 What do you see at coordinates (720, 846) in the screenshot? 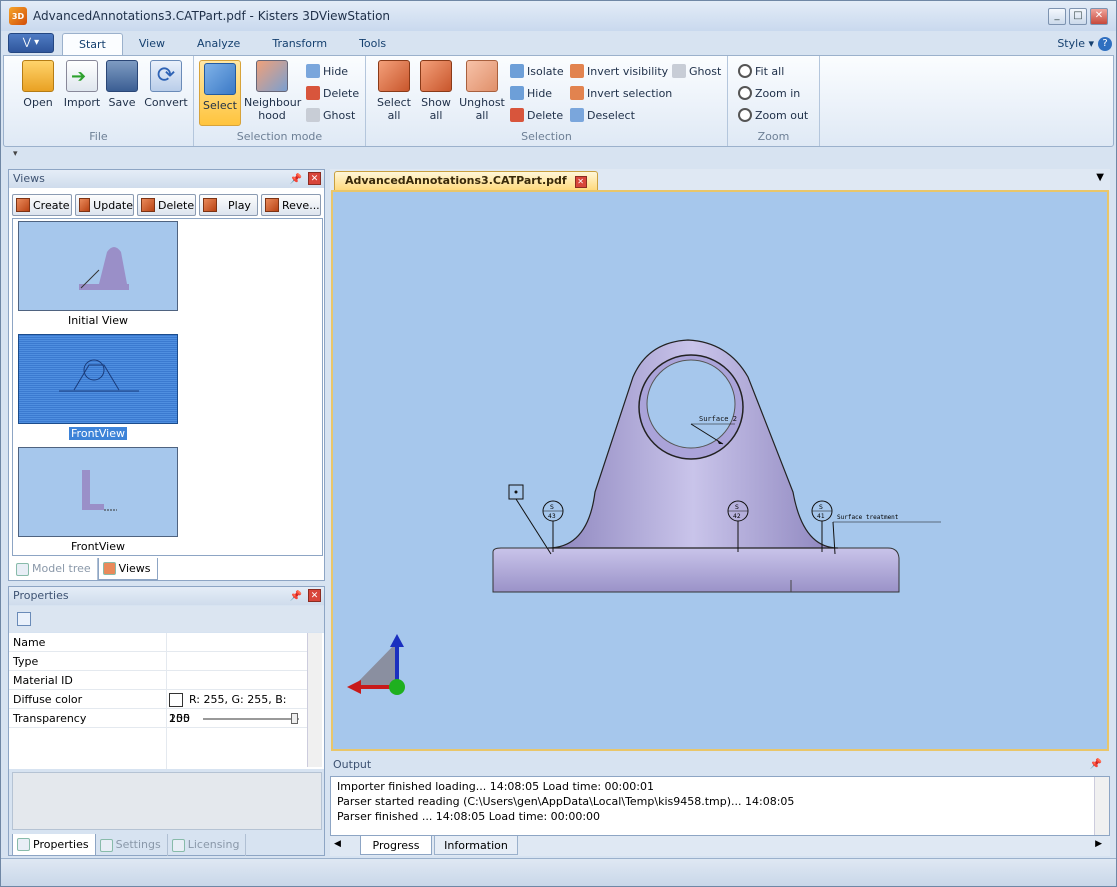
I see `output-tabs: ◀ Progress Information ▶` at bounding box center [720, 846].